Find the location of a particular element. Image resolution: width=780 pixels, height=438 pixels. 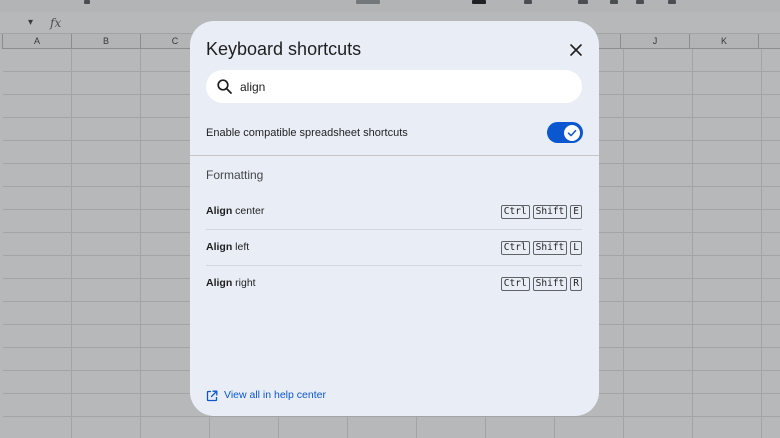

search-icon is located at coordinates (224, 86).